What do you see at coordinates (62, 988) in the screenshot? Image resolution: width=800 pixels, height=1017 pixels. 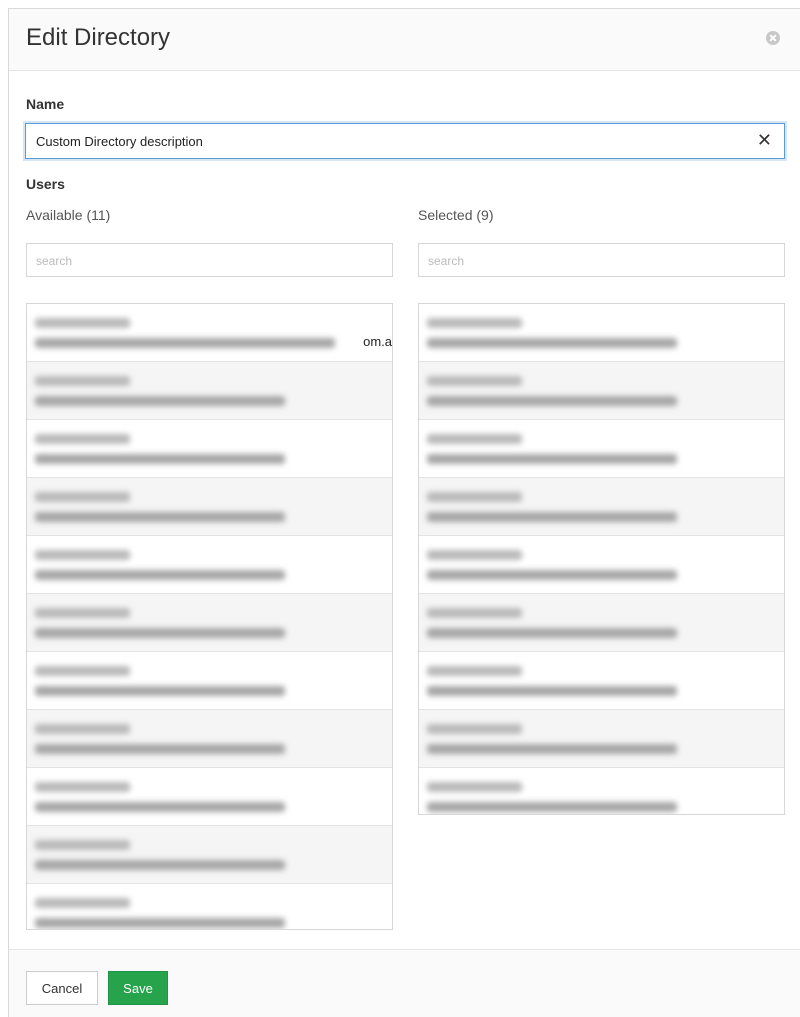 I see `cancel-button: Cancel` at bounding box center [62, 988].